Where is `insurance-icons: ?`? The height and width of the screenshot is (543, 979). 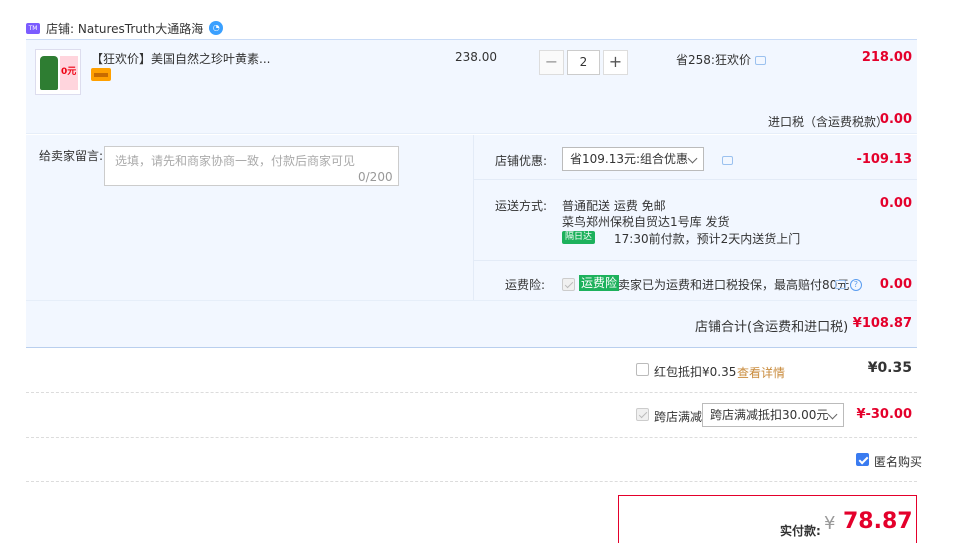
insurance-icons: ? is located at coordinates (848, 284).